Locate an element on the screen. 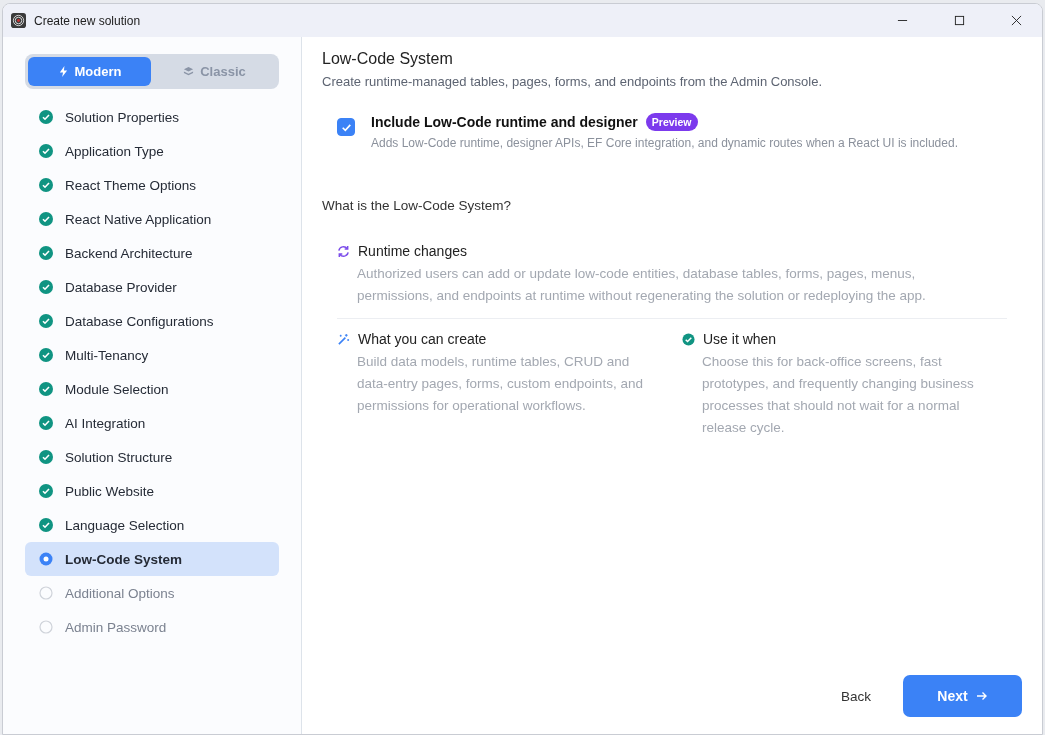  option-description: Adds Low-Code runtime, designer APIs, EF Core integration, and dynamic routes when a React UI is included. is located at coordinates (664, 143).